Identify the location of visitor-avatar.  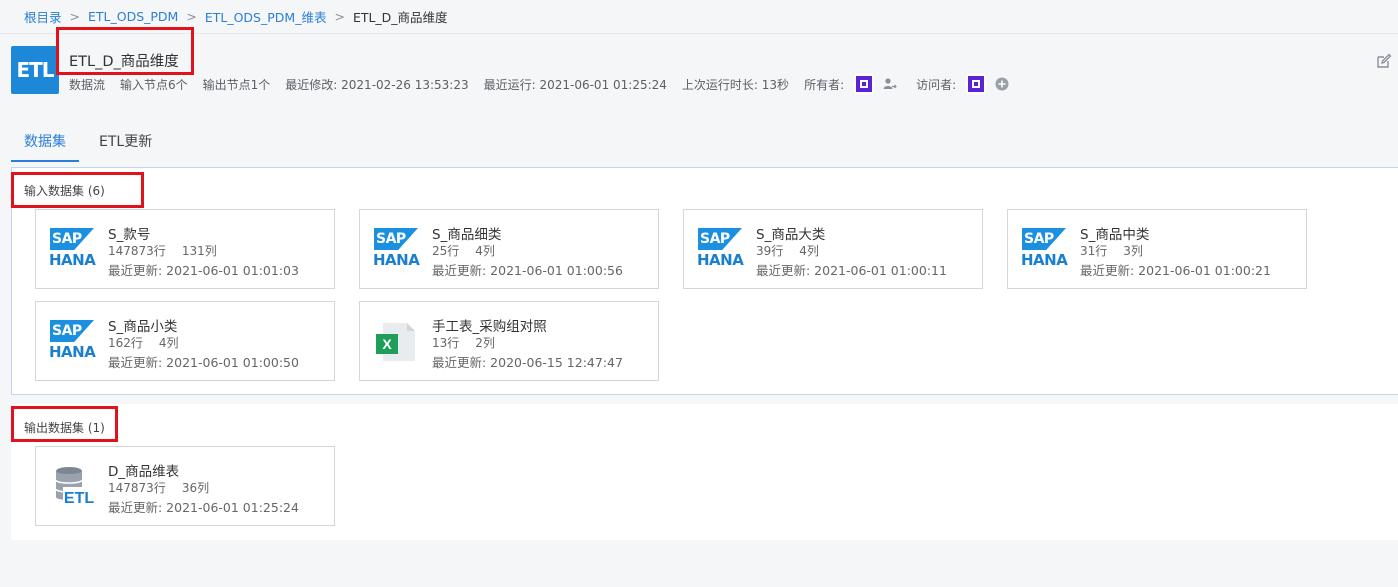
(976, 84).